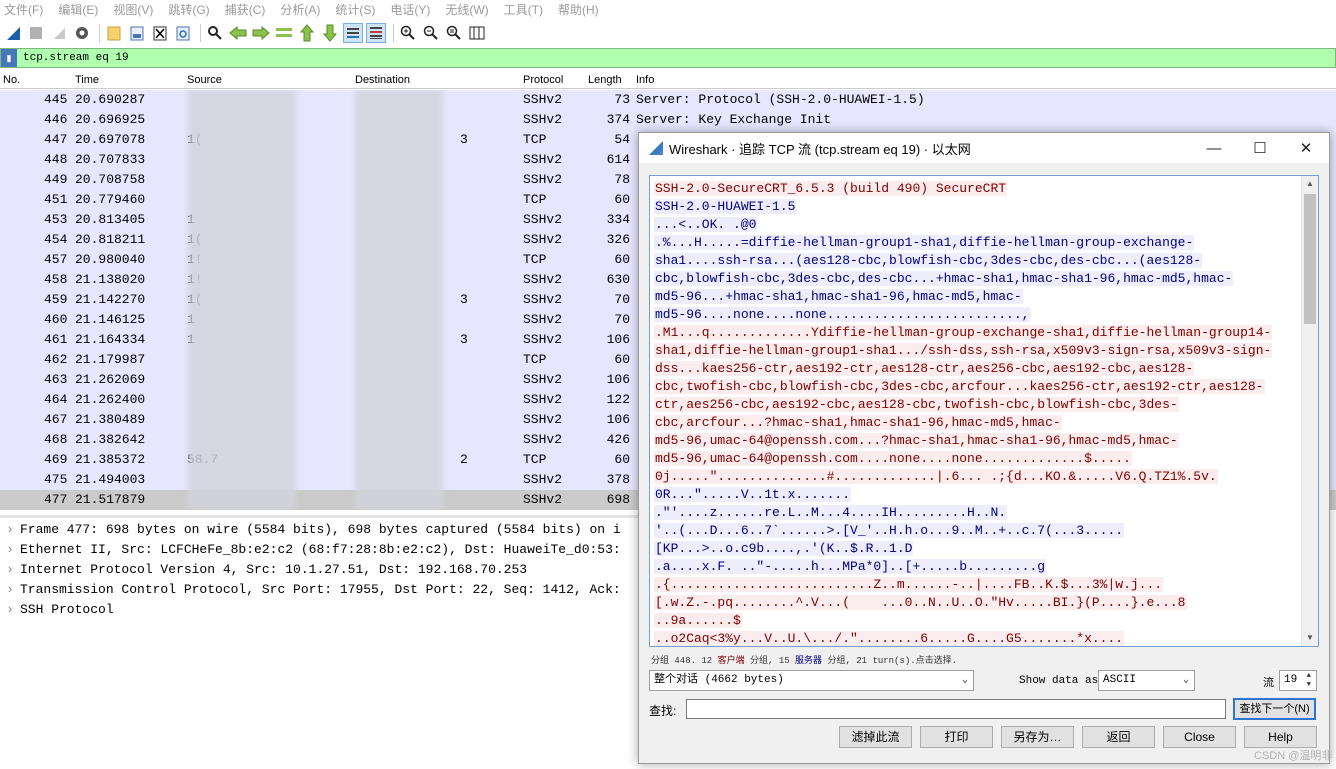 Image resolution: width=1336 pixels, height=769 pixels. Describe the element at coordinates (204, 80) in the screenshot. I see `col-source: Source` at that location.